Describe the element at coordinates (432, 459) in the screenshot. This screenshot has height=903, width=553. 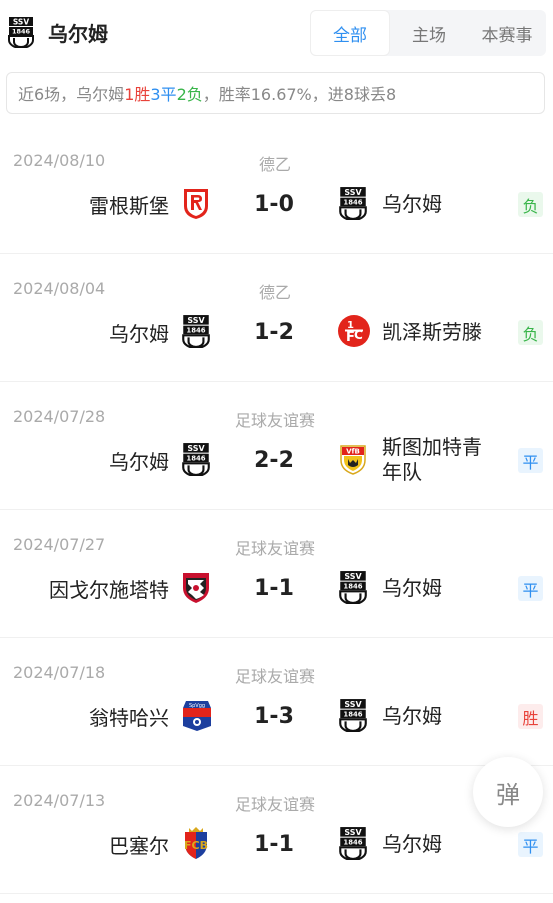
I see `away-team-name: 斯图加特青年队` at that location.